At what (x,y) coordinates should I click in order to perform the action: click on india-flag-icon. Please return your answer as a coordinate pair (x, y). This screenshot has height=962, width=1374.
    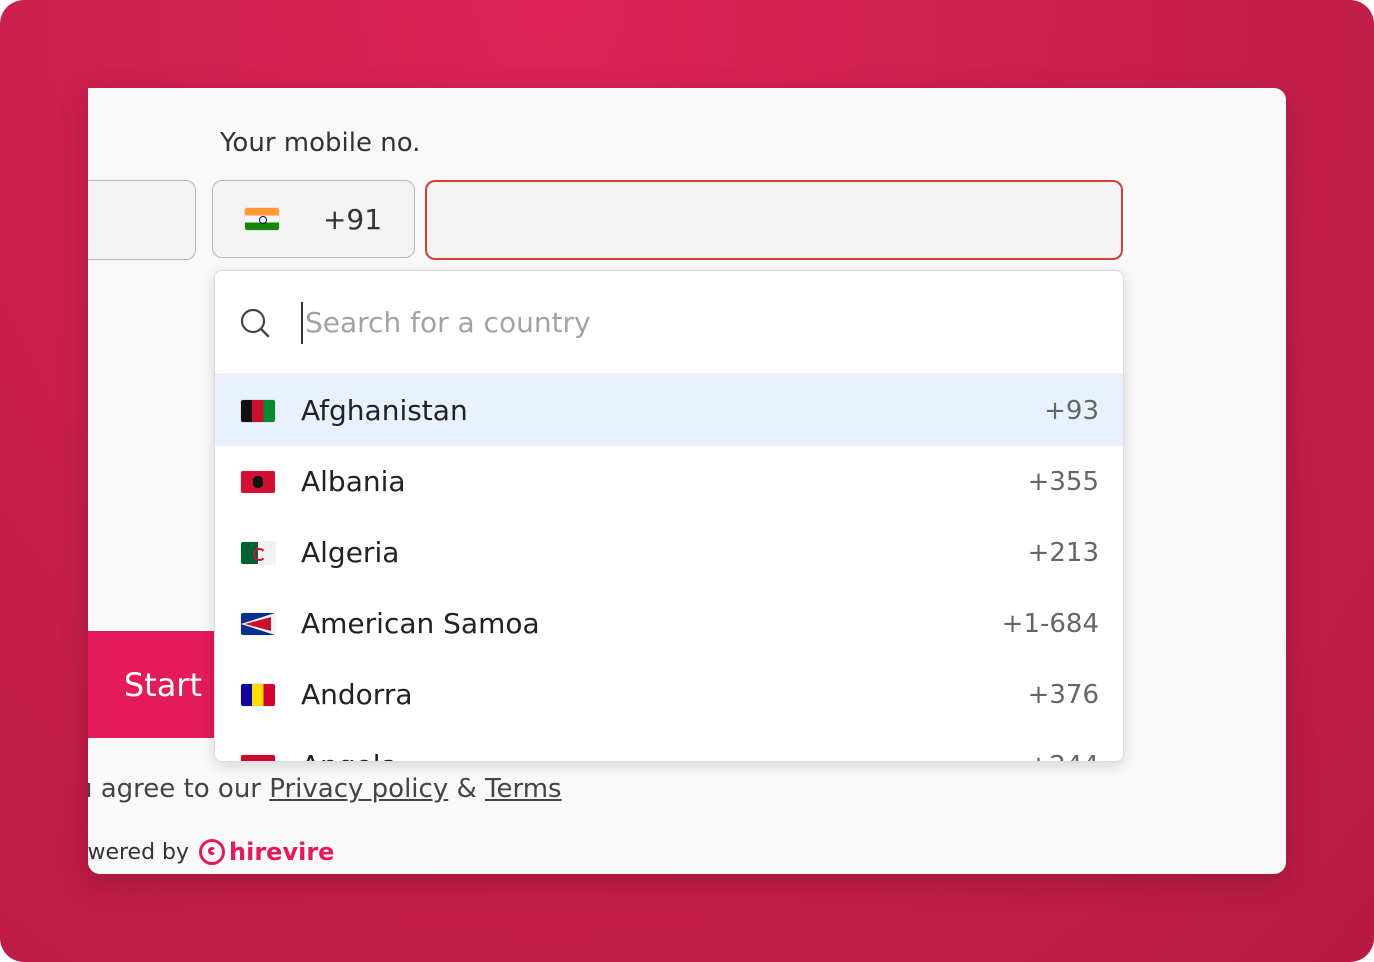
    Looking at the image, I should click on (261, 219).